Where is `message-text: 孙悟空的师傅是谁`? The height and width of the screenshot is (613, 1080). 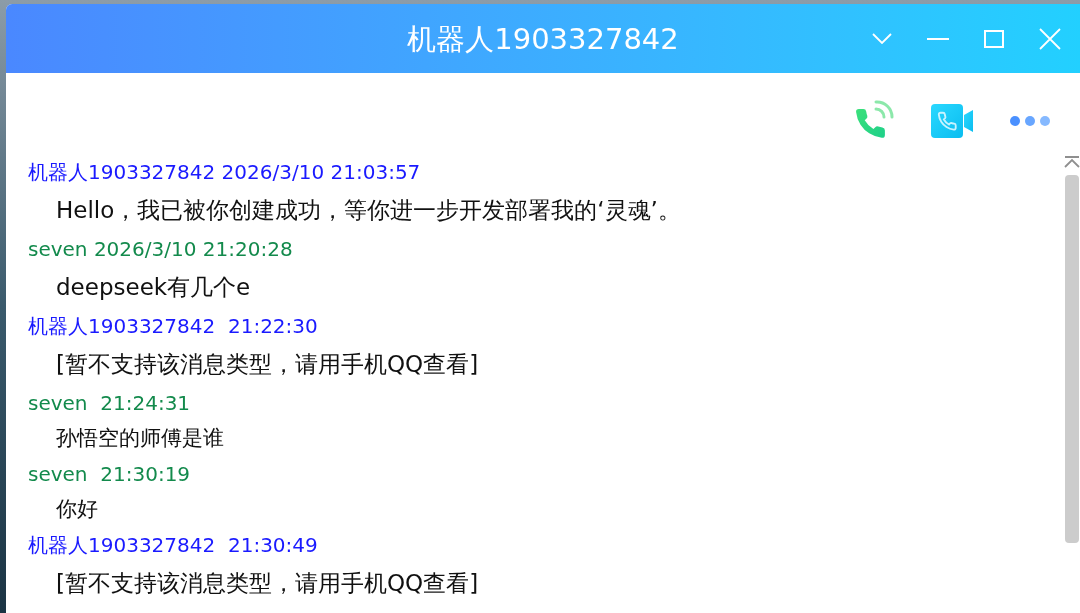
message-text: 孙悟空的师傅是谁 is located at coordinates (139, 438).